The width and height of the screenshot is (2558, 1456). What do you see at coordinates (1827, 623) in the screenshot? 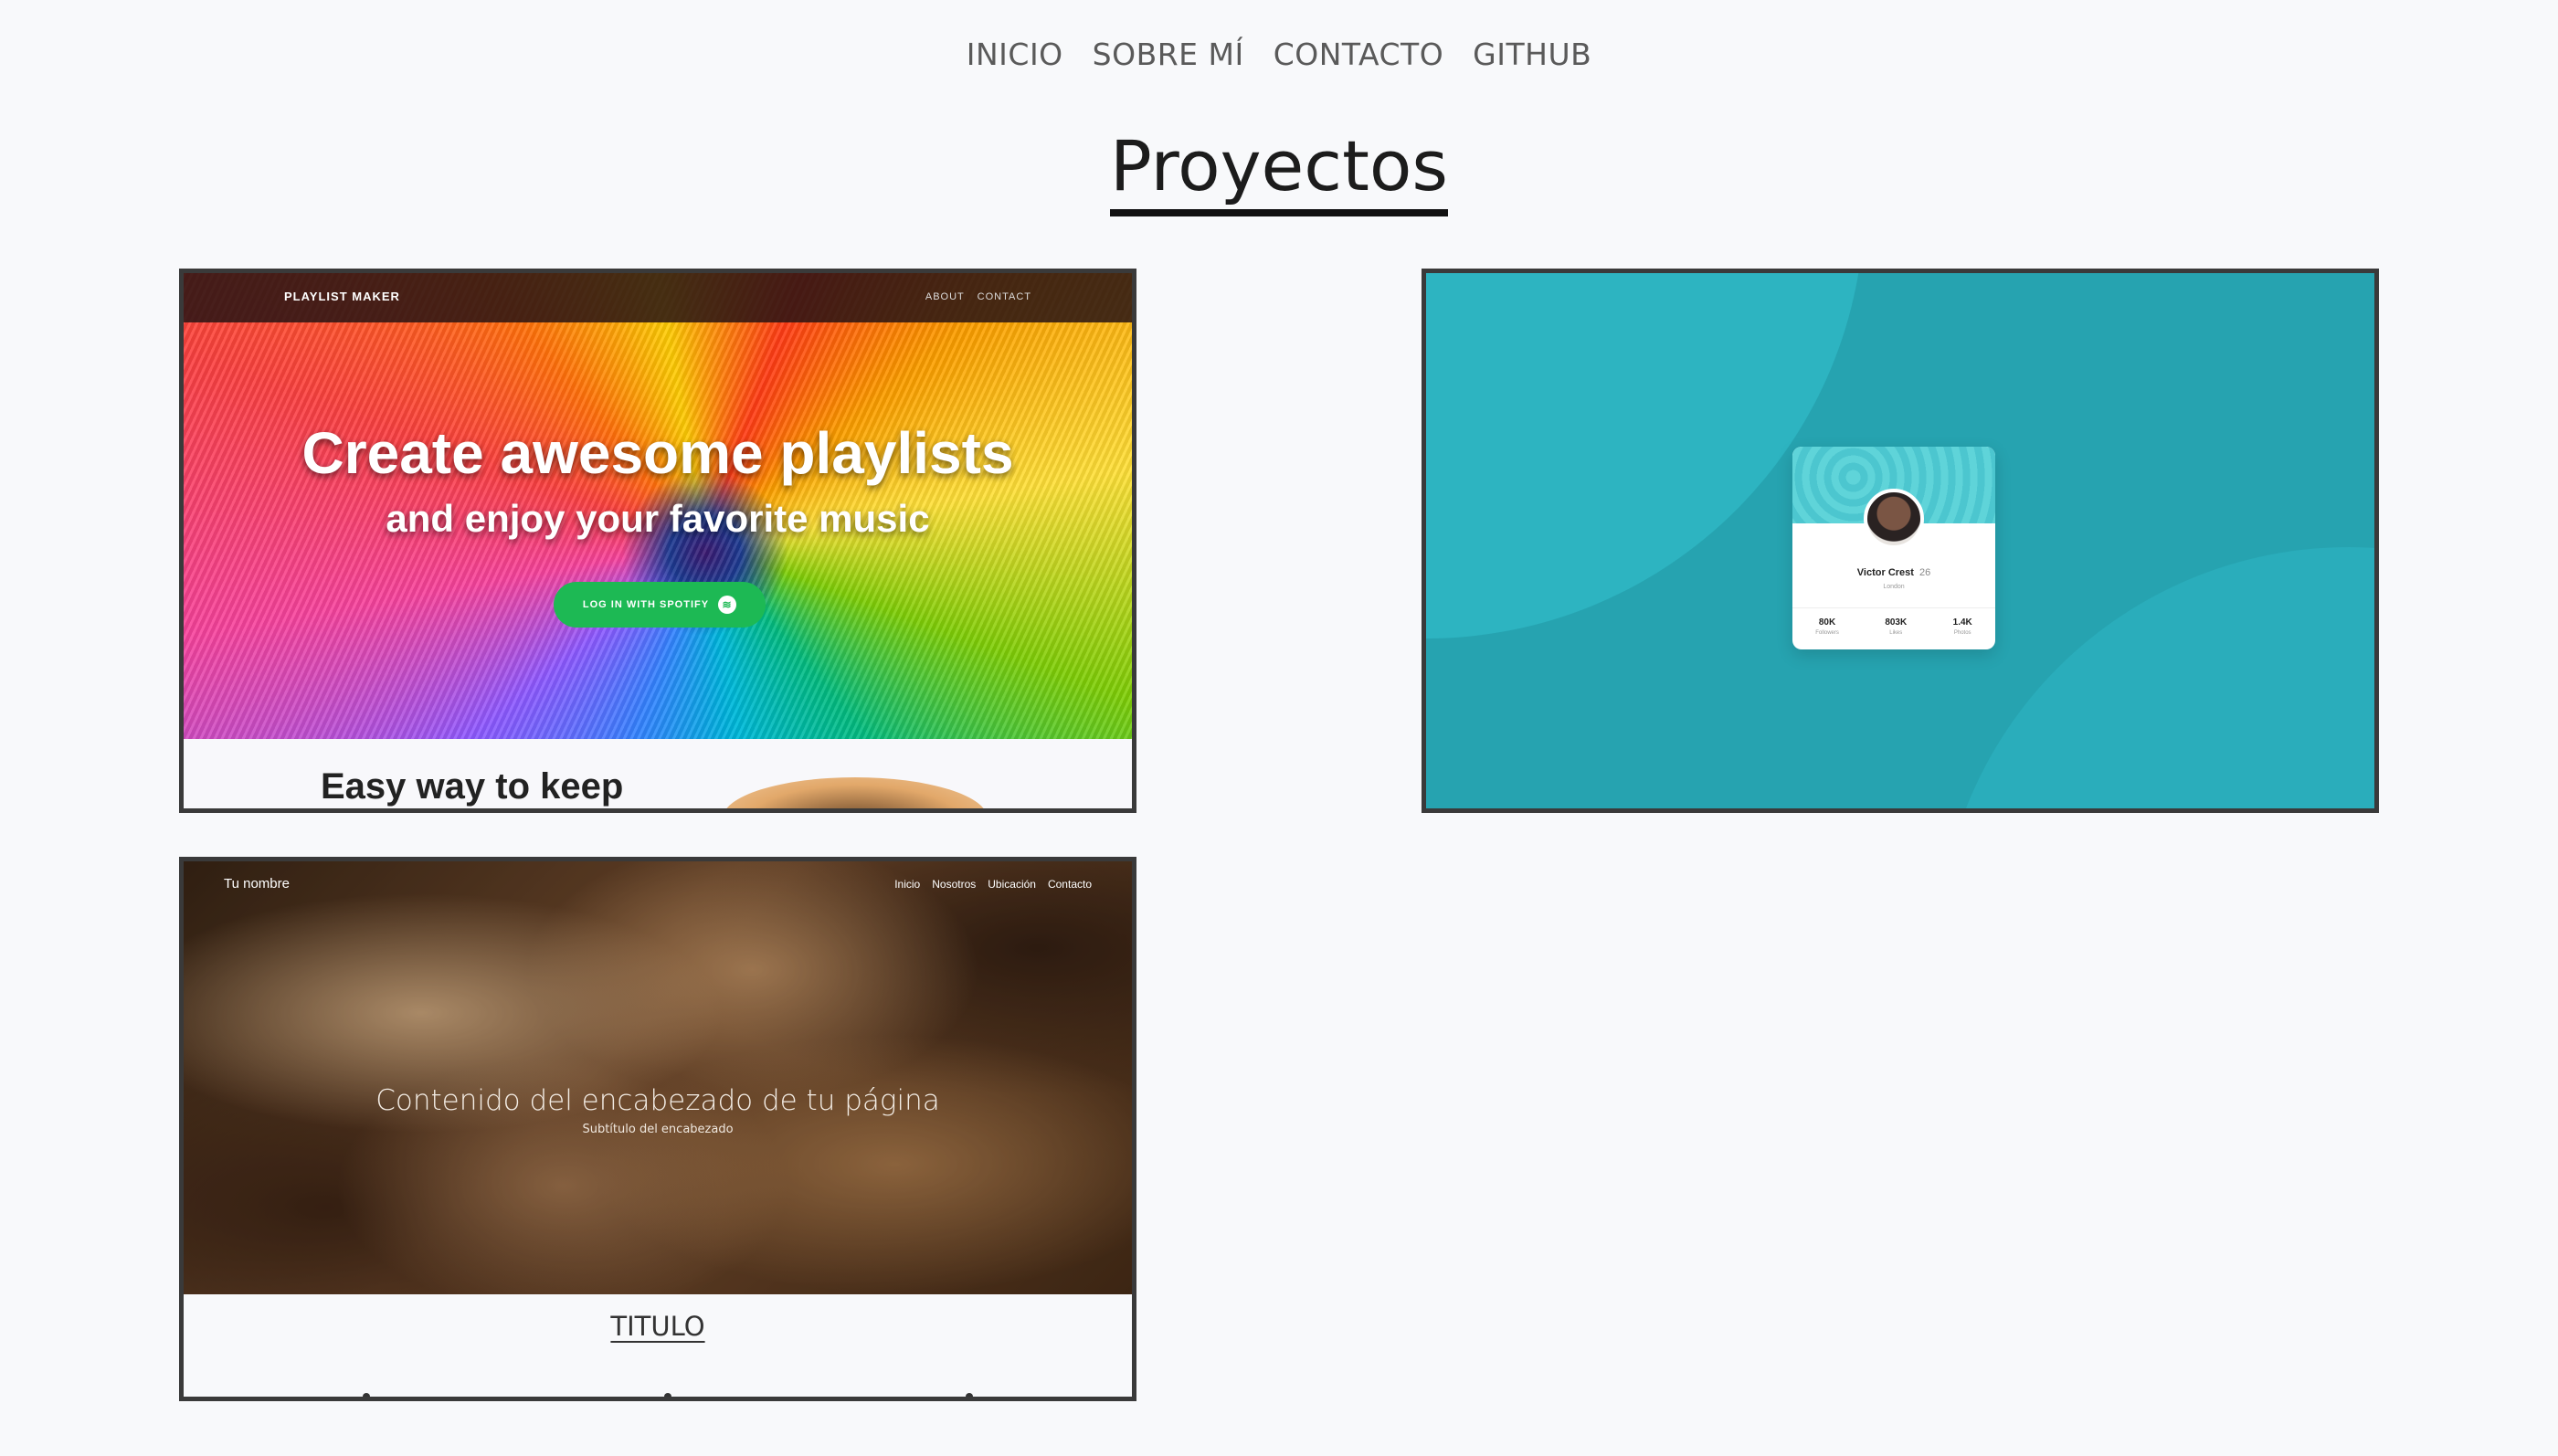
I see `stat-value: 80K` at bounding box center [1827, 623].